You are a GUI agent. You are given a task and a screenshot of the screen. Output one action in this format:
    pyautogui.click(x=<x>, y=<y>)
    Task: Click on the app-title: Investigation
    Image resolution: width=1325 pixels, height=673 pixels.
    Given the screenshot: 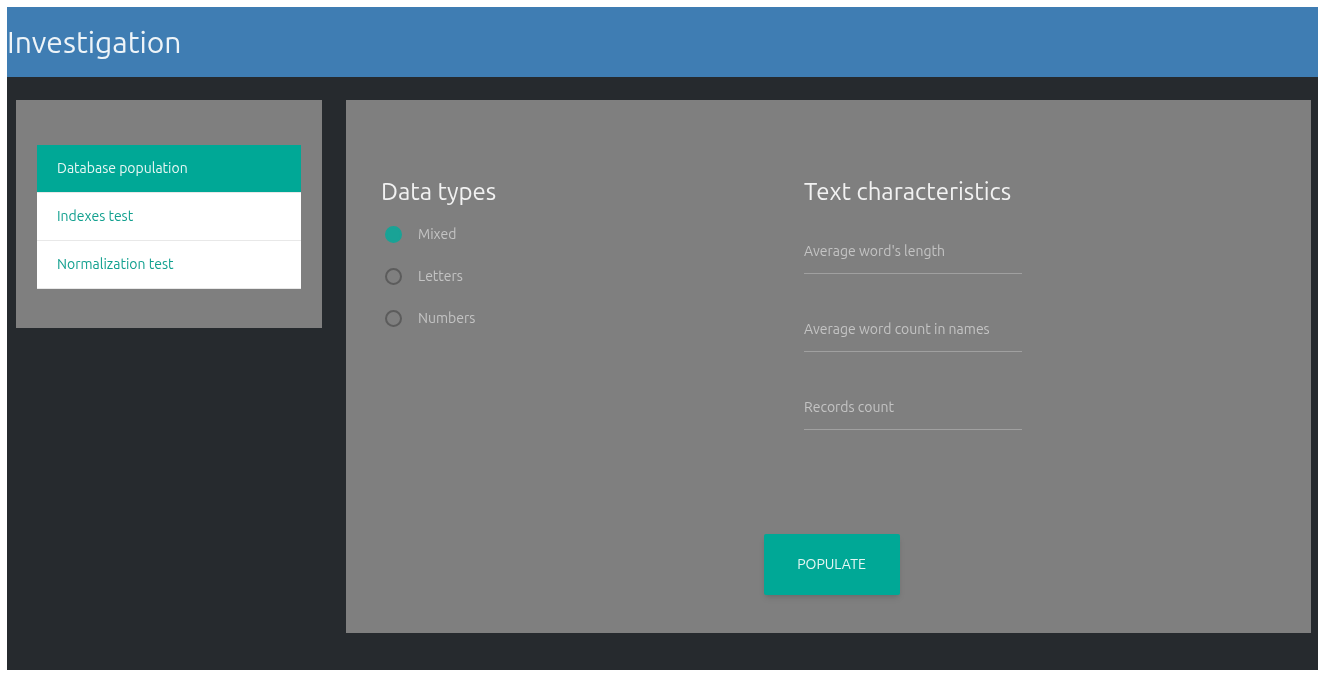 What is the action you would take?
    pyautogui.click(x=94, y=42)
    